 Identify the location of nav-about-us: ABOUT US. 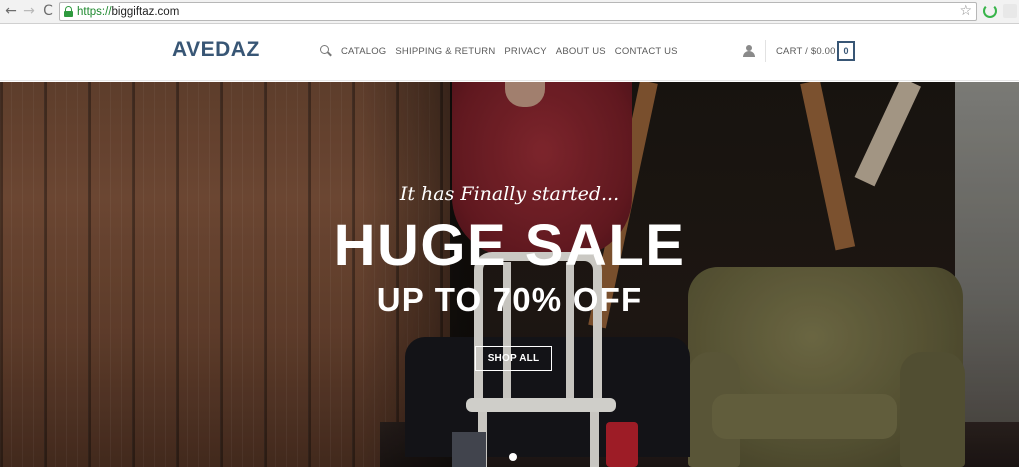
(581, 51).